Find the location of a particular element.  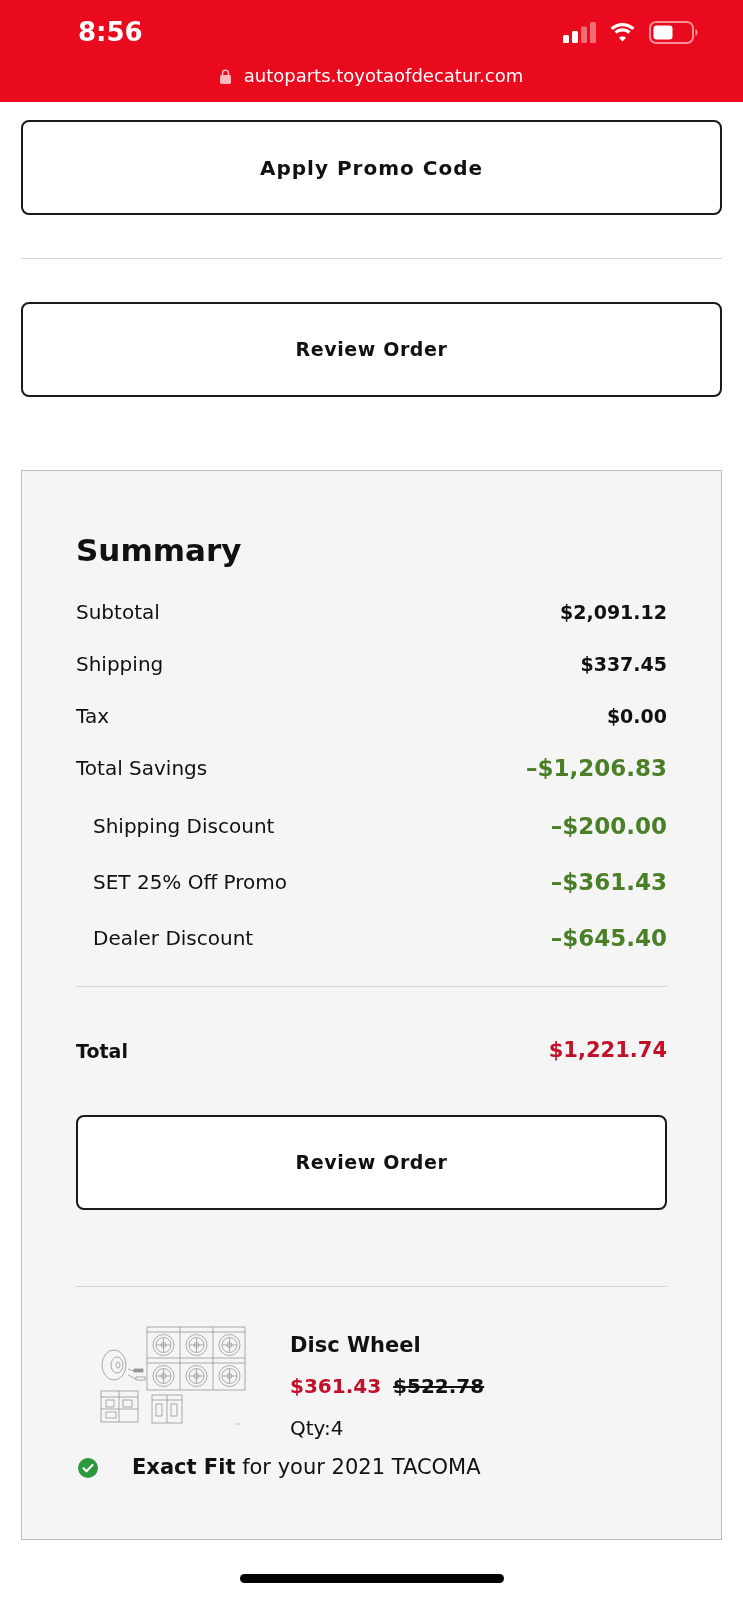

discount-label: SET 25% Off Promo is located at coordinates (190, 882).